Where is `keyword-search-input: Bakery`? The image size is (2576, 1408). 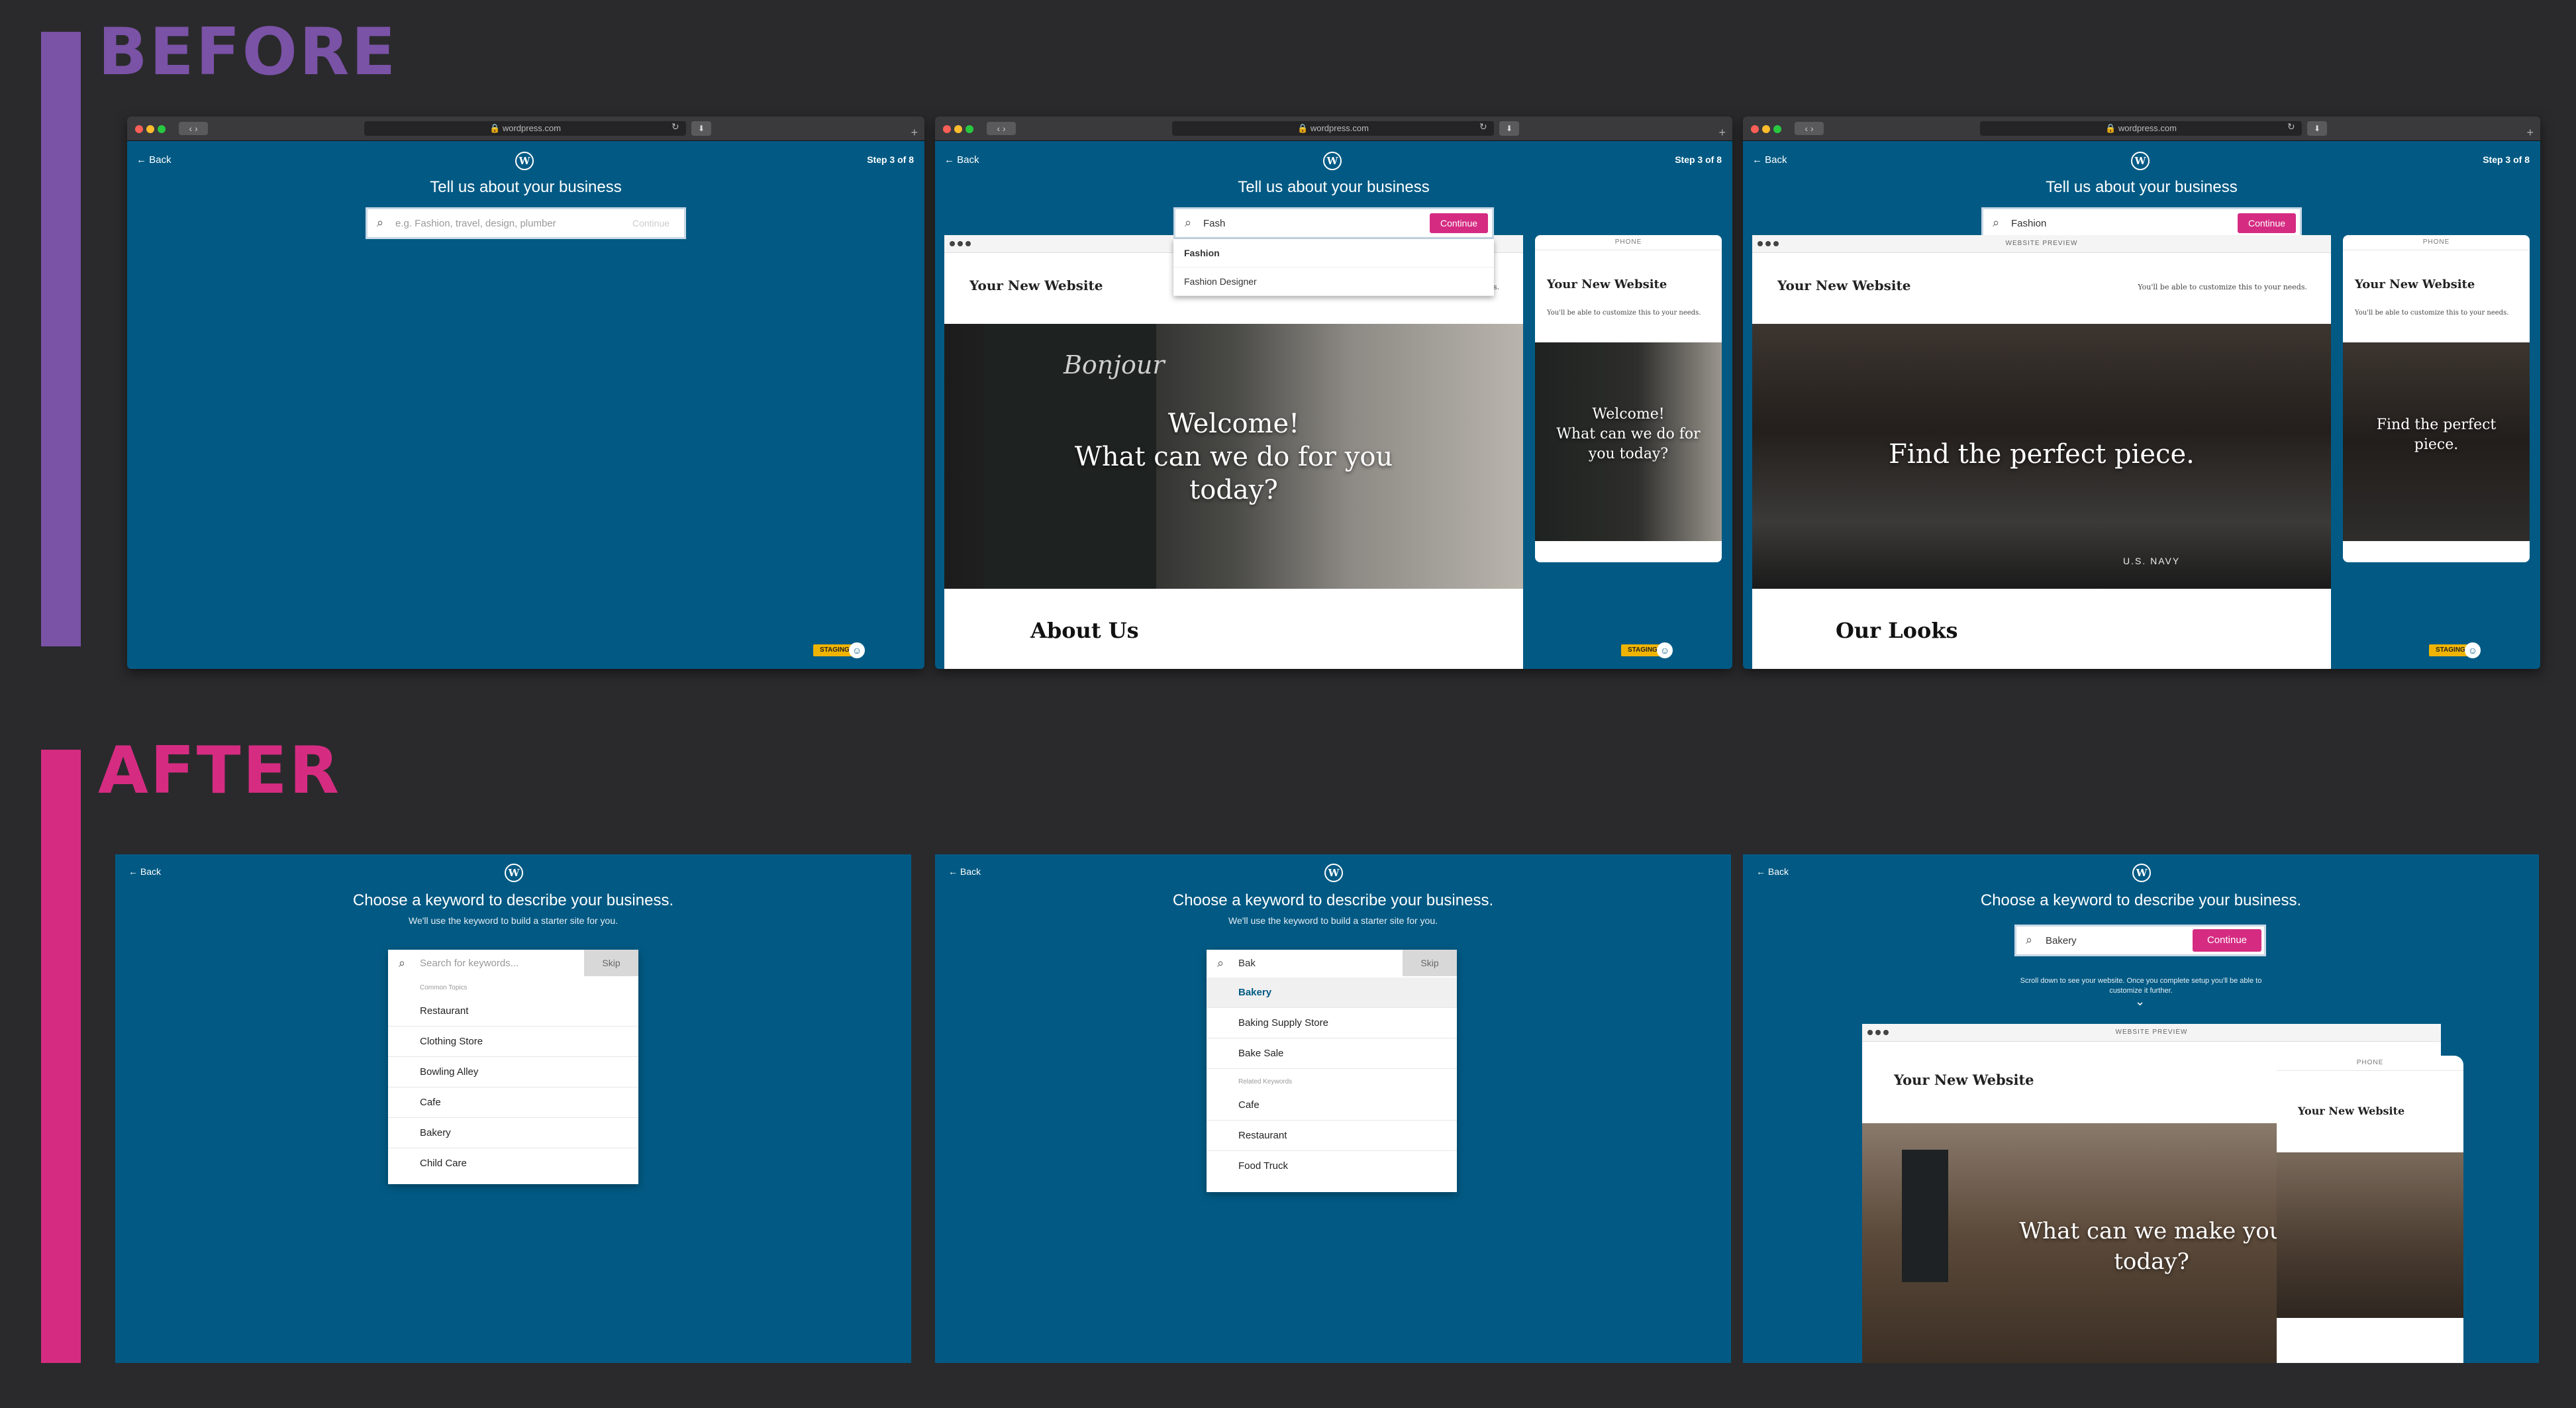 keyword-search-input: Bakery is located at coordinates (2061, 941).